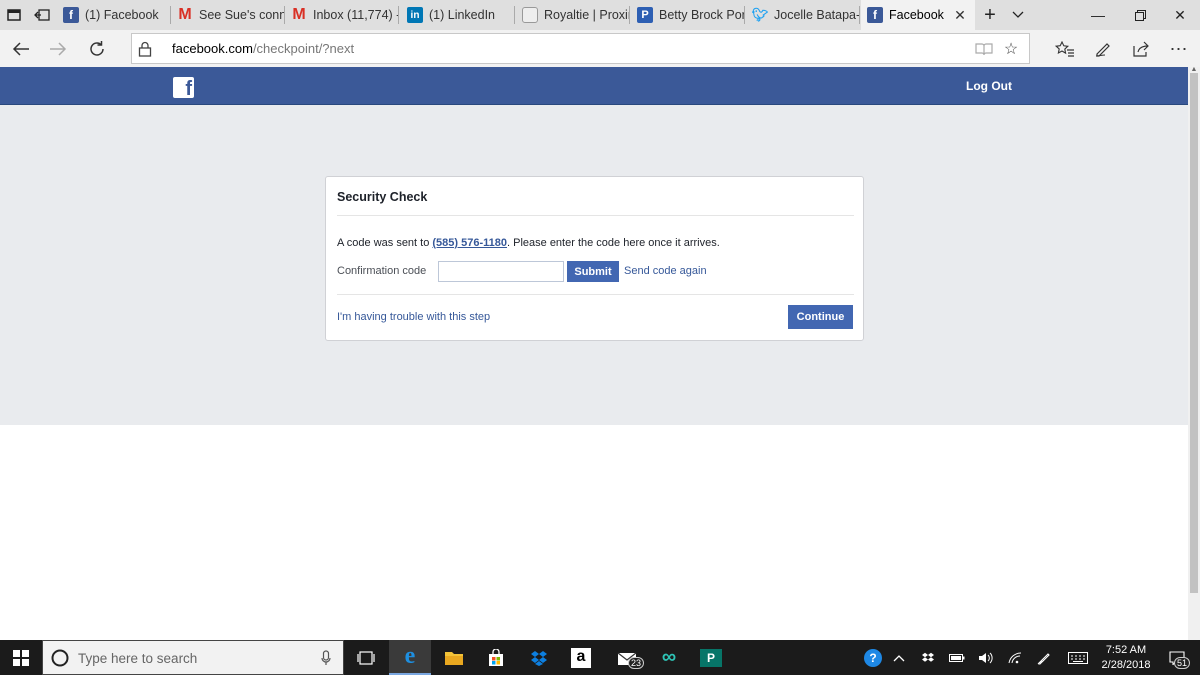  I want to click on reading-view-icon, so click(984, 49).